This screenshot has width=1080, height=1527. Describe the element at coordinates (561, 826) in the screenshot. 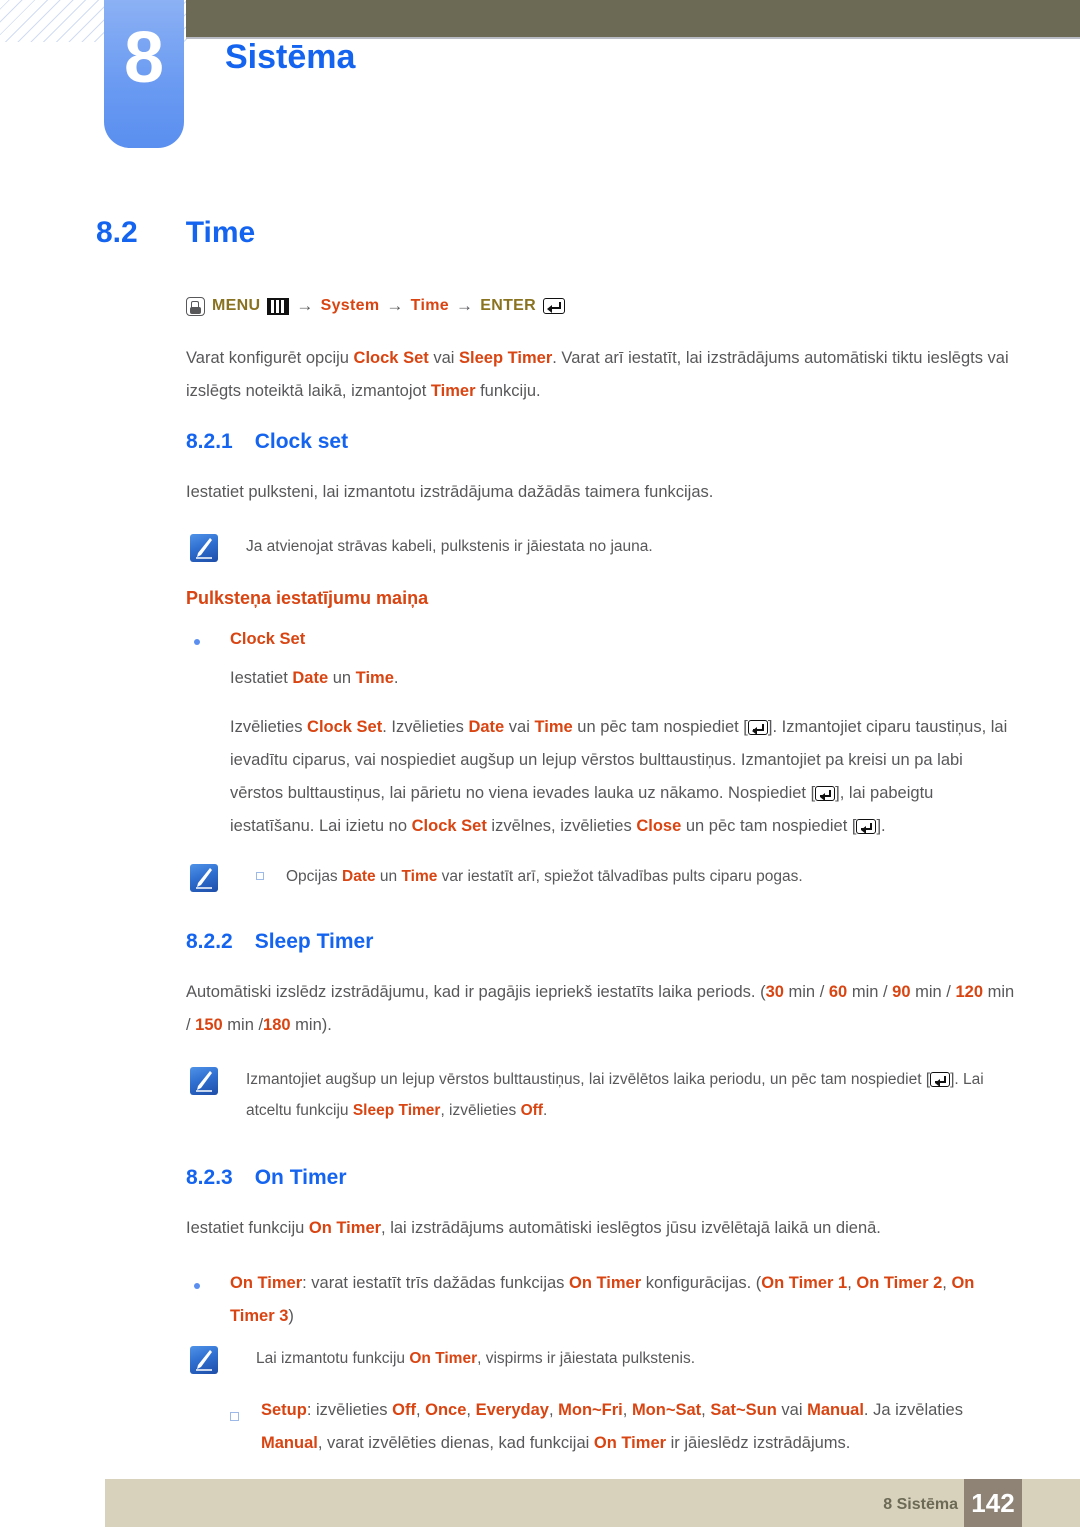

I see `csi-text-g: izvēlnes, izvēlieties` at that location.